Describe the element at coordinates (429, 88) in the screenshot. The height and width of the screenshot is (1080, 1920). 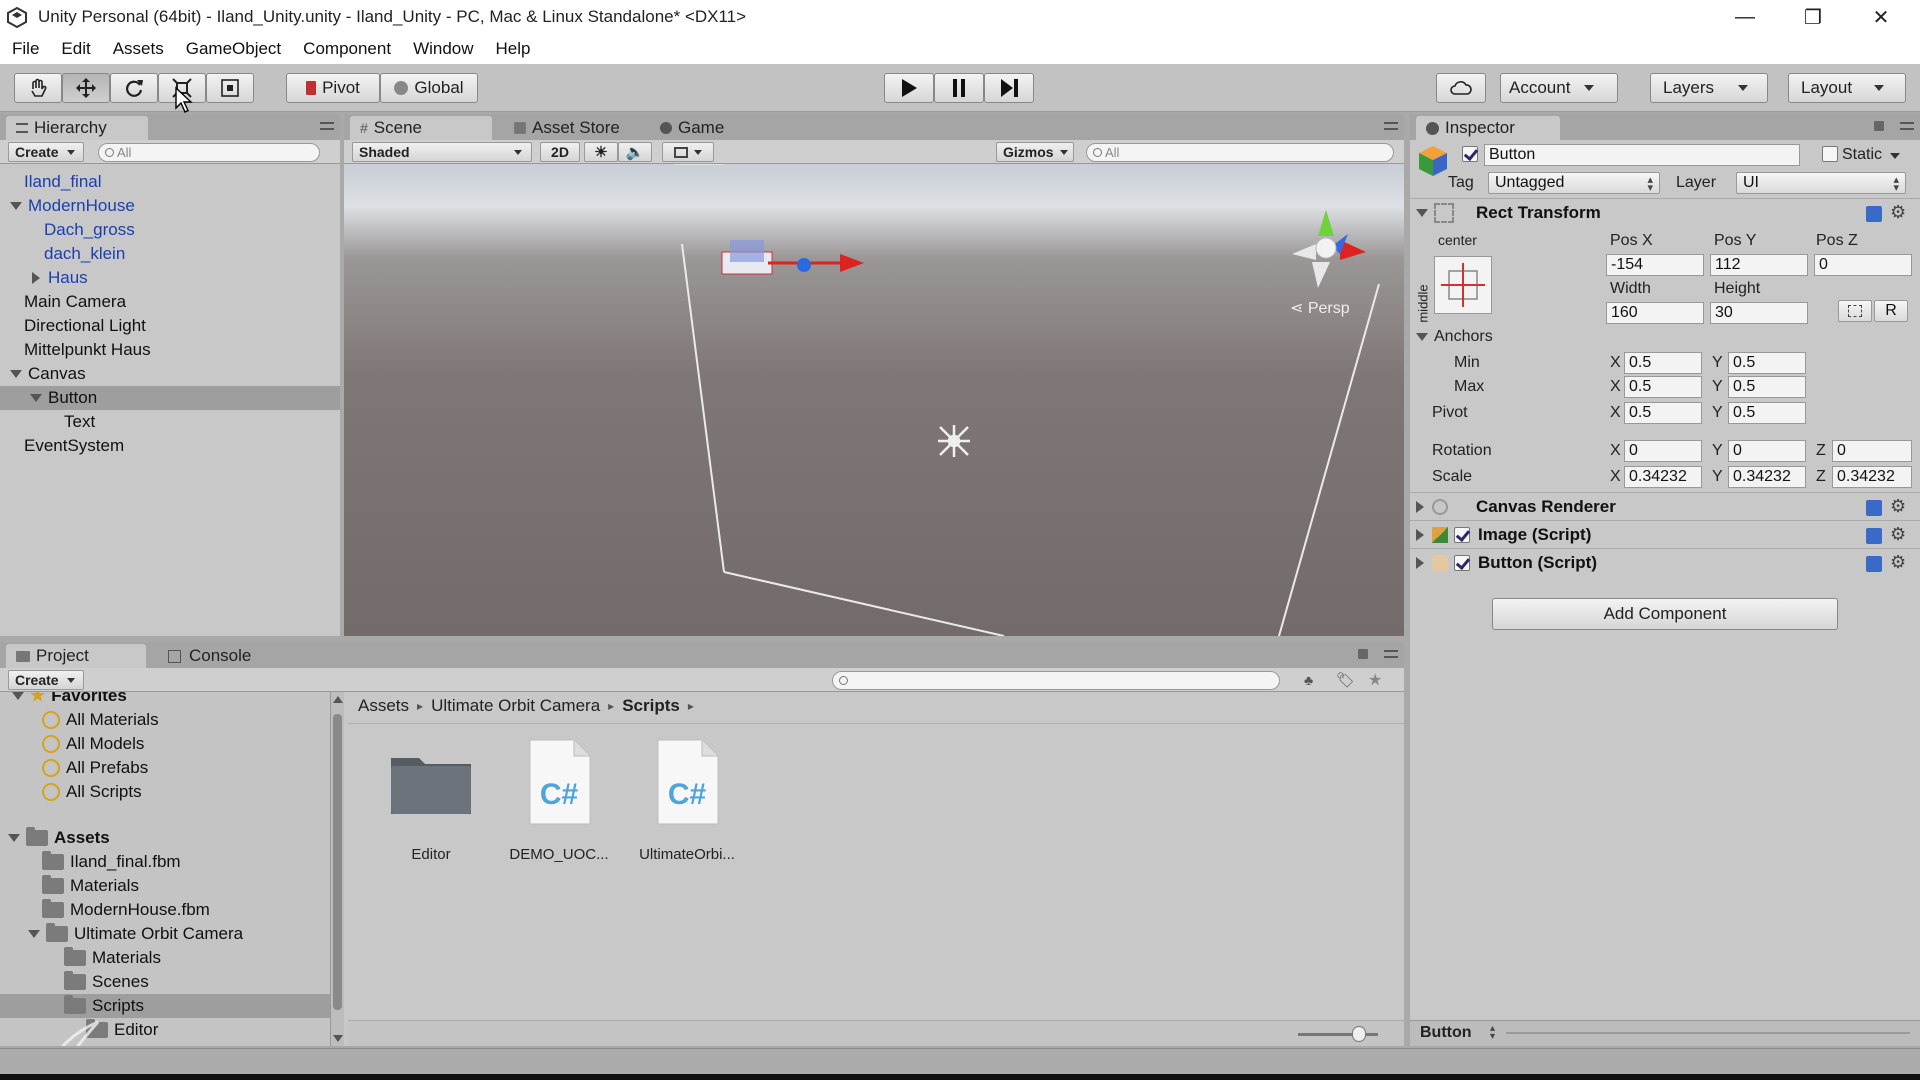
I see `global-toggle: Global` at that location.